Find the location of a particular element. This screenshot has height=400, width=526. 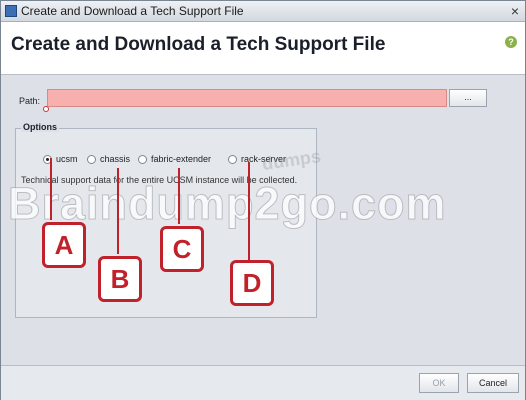

path-label: Path: is located at coordinates (30, 101).